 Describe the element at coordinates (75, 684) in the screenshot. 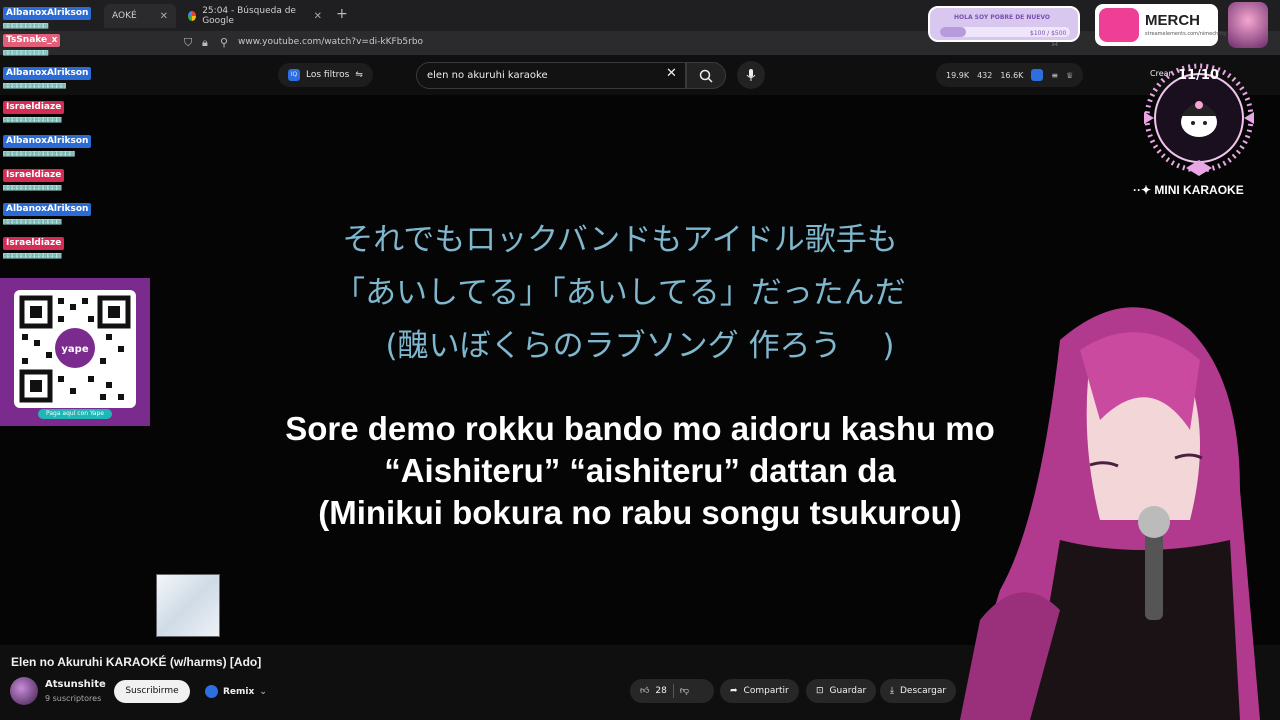

I see `channel-name: Atsunshite` at that location.